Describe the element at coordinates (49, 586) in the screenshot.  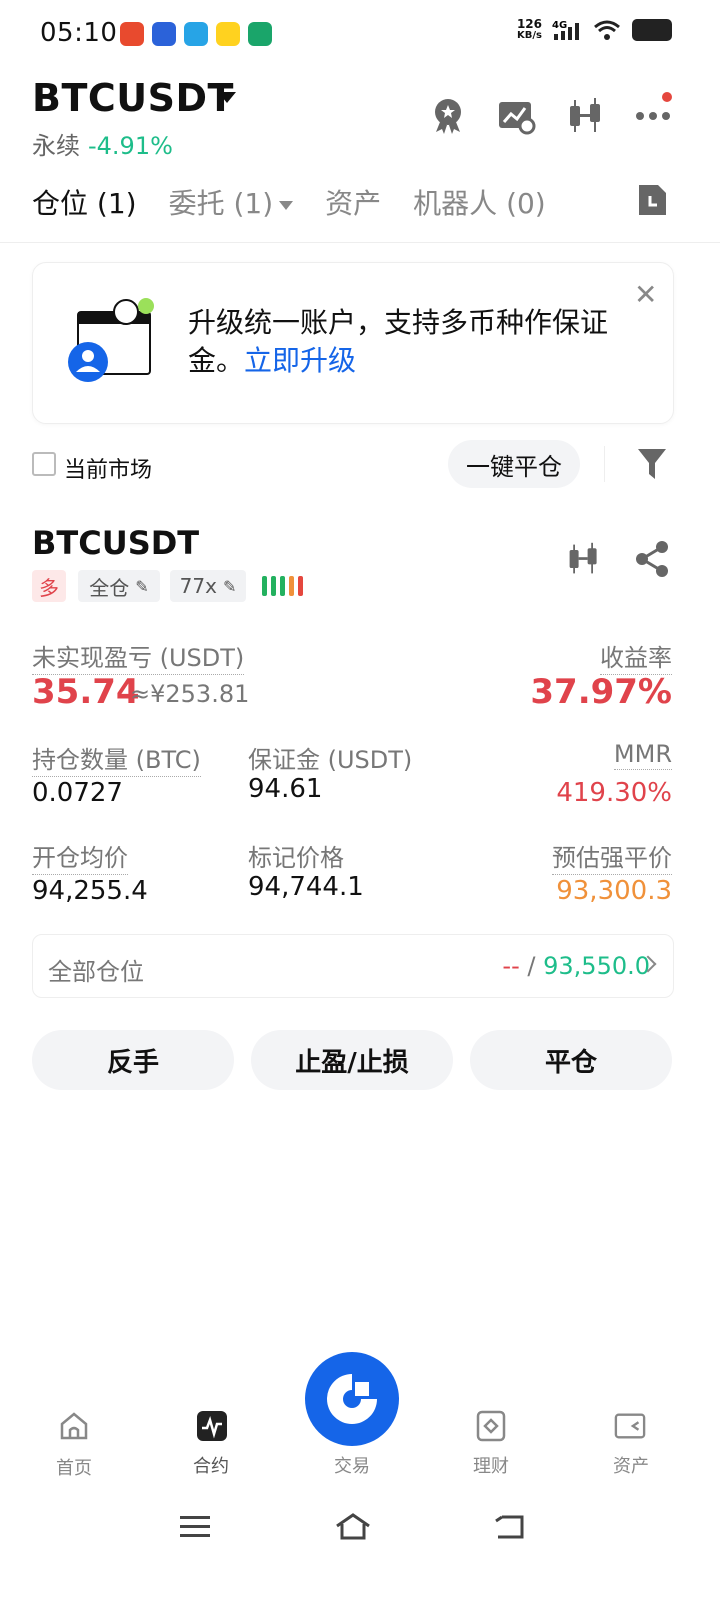
I see `side-badge: 多` at that location.